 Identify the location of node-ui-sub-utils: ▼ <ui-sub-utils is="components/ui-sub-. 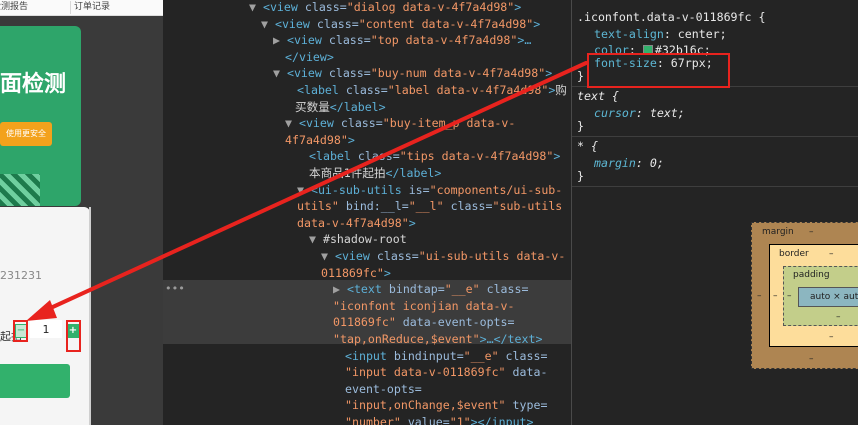
(429, 190).